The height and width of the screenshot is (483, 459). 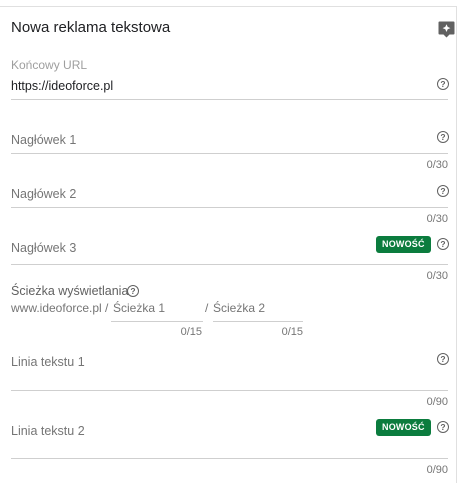 What do you see at coordinates (443, 191) in the screenshot?
I see `headline2-help-icon: ?` at bounding box center [443, 191].